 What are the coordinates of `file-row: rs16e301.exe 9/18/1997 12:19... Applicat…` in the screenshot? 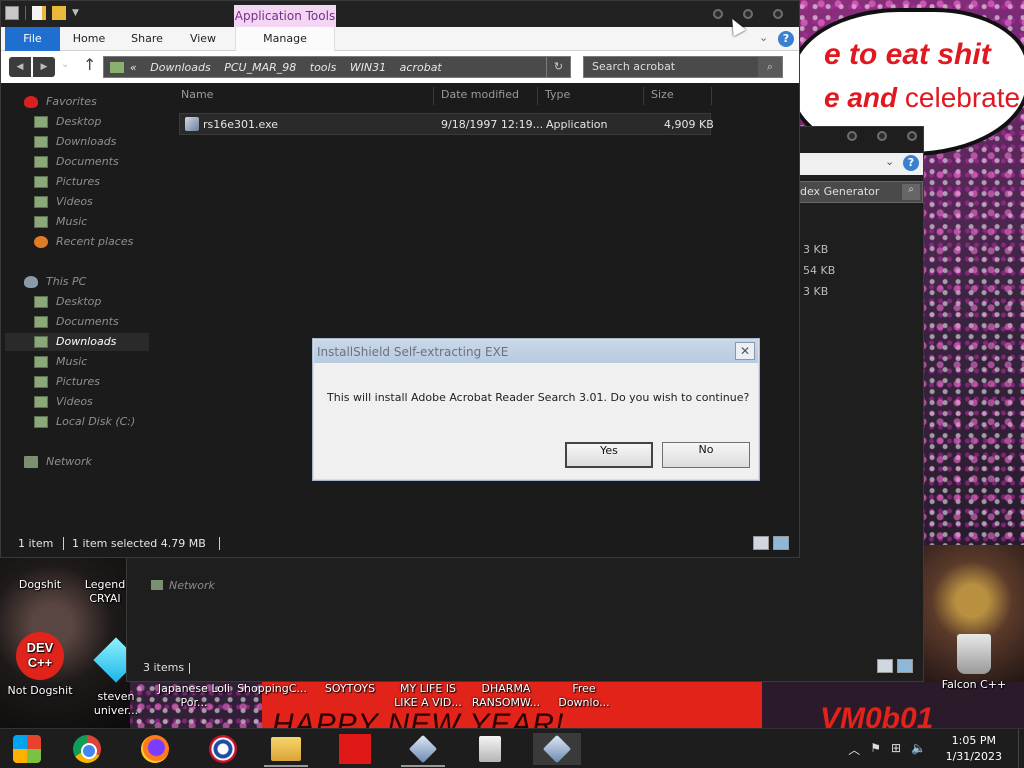 It's located at (446, 124).